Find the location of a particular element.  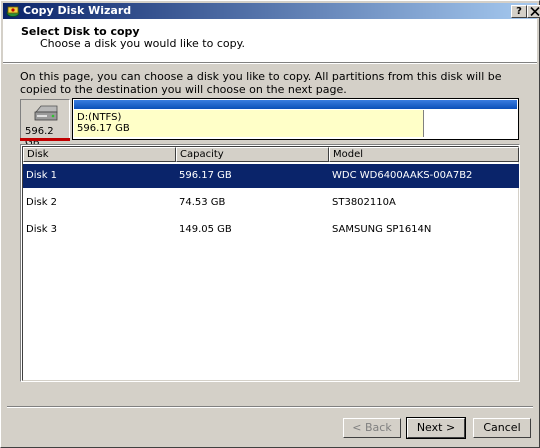

table-row: Disk 1 596.17 GB WDC WD6400AAKS-00A7B2 is located at coordinates (271, 176).